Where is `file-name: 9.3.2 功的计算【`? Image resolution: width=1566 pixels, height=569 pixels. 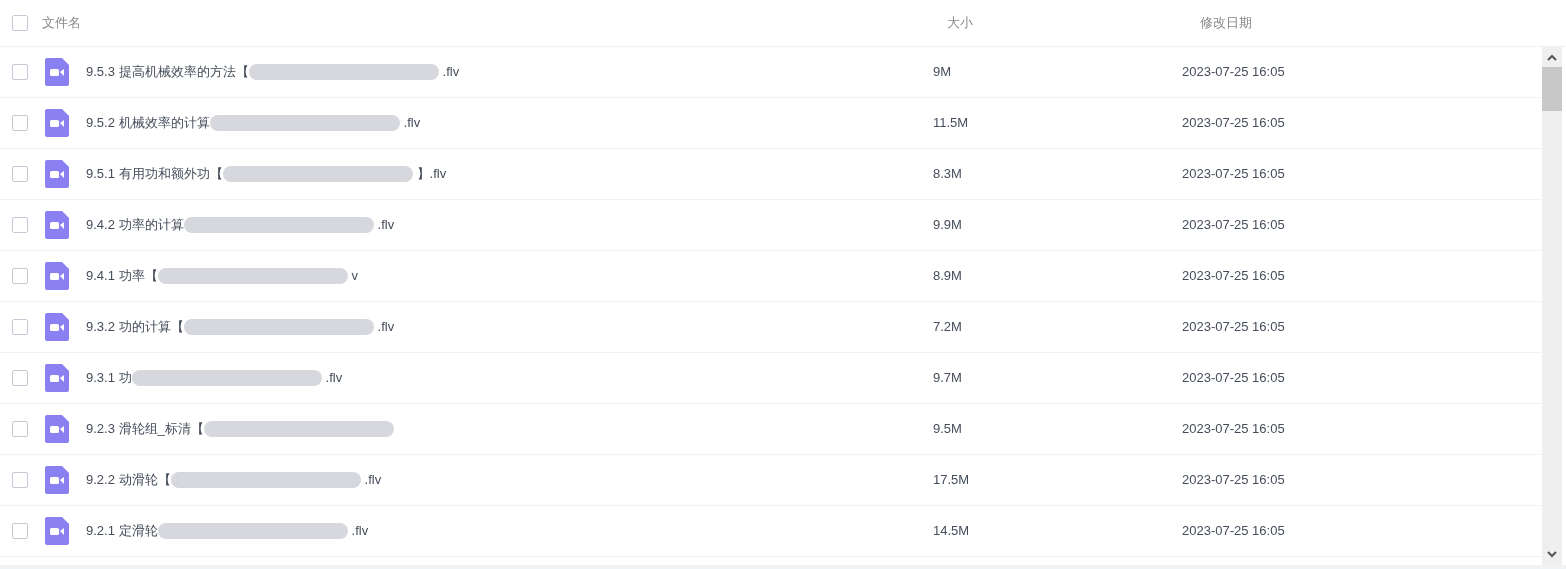
file-name: 9.3.2 功的计算【 is located at coordinates (135, 327).